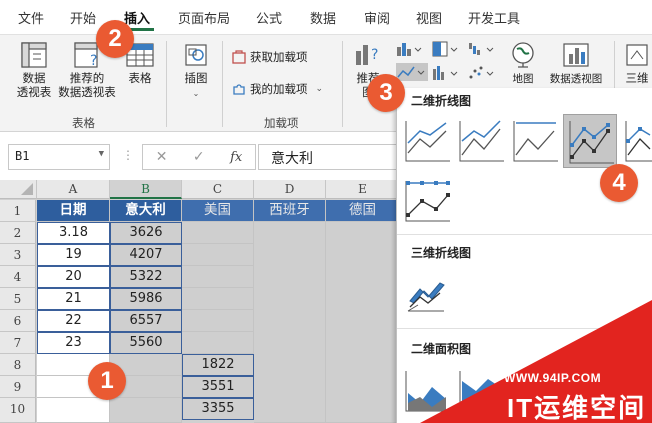 This screenshot has height=423, width=652. Describe the element at coordinates (218, 387) in the screenshot. I see `table-cell: 3551` at that location.